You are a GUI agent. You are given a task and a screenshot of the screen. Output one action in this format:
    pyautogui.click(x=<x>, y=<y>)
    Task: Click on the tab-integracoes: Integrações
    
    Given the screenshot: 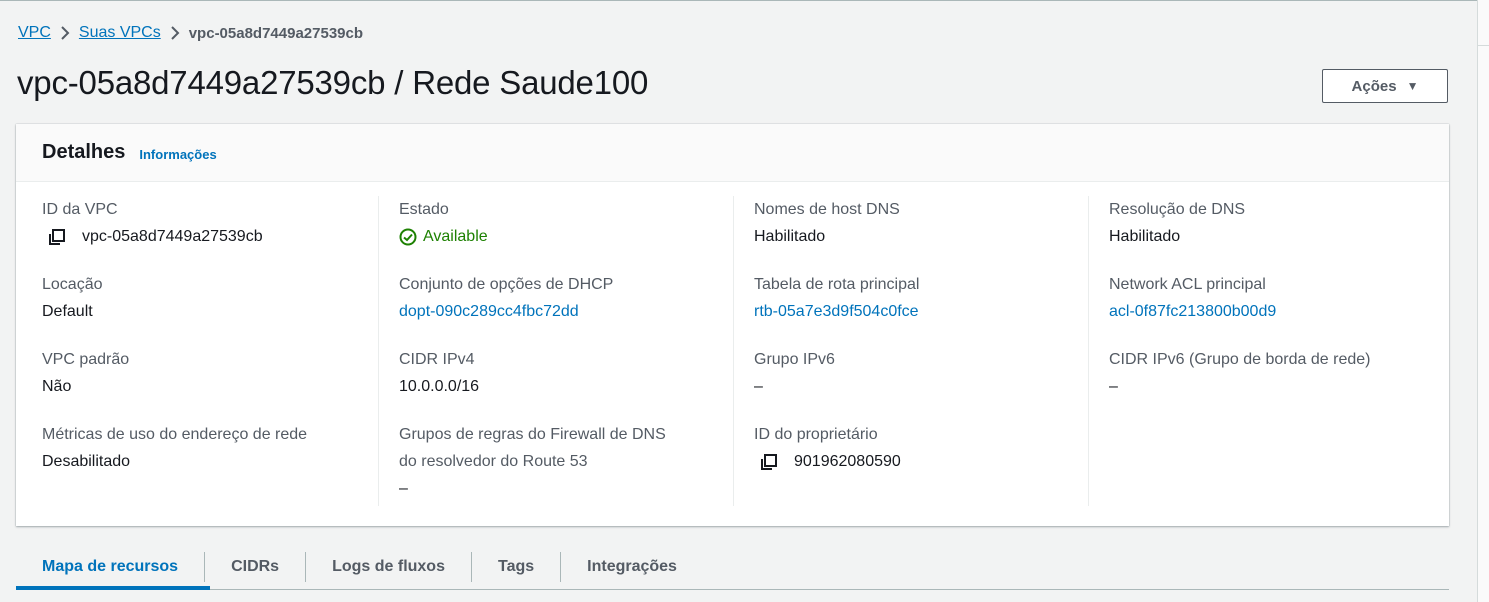 What is the action you would take?
    pyautogui.click(x=631, y=567)
    